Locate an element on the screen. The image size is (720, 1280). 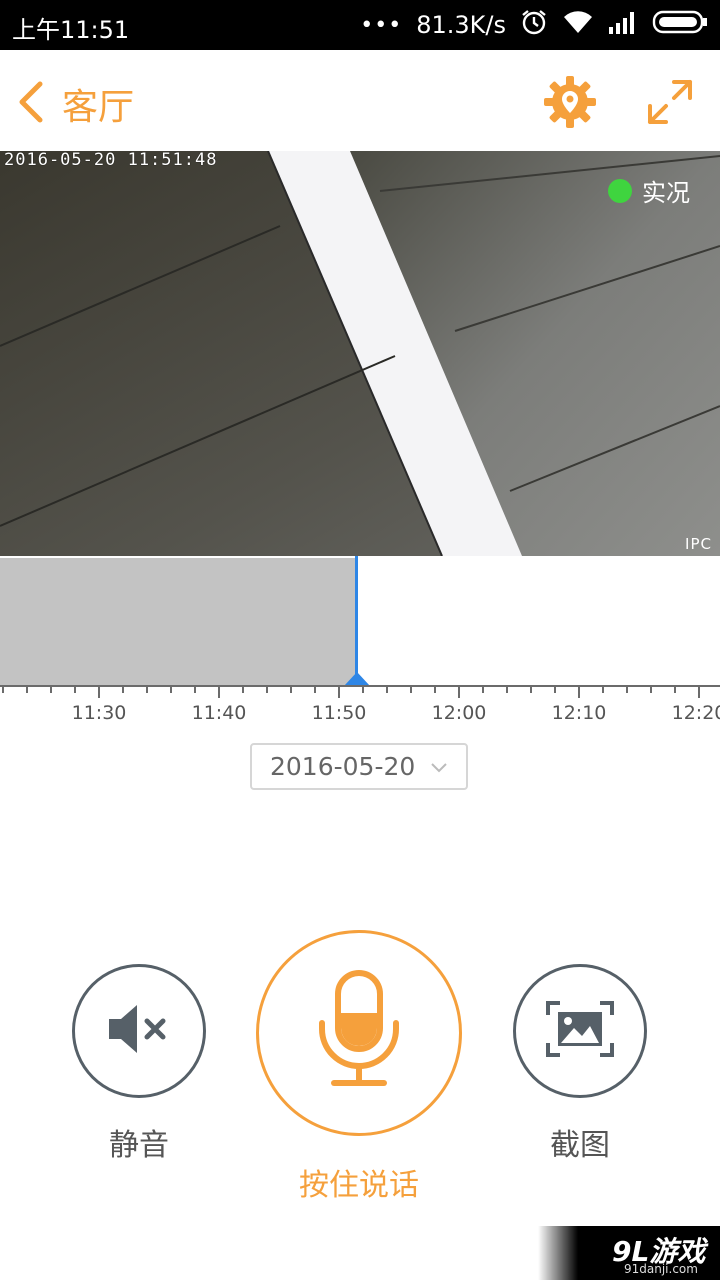
fullscreen-icon is located at coordinates (670, 102).